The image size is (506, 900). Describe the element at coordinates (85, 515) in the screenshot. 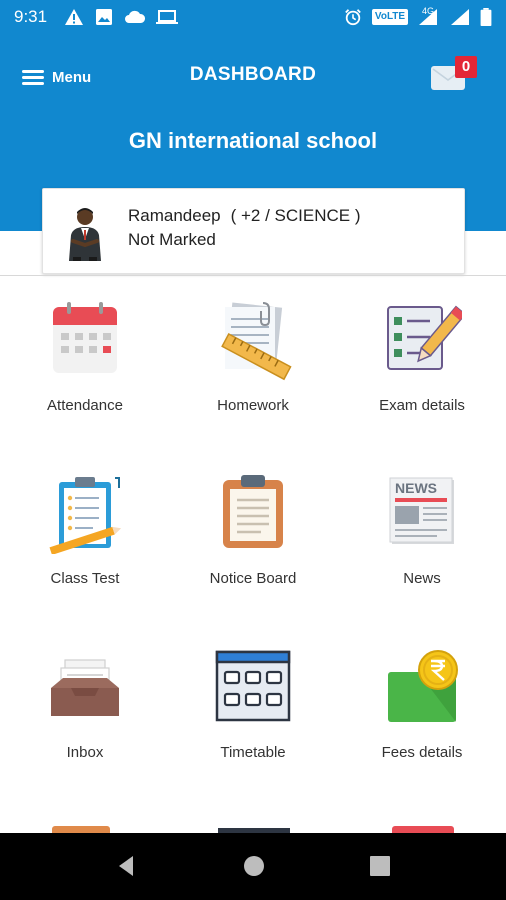

I see `clipboard-test-icon` at that location.